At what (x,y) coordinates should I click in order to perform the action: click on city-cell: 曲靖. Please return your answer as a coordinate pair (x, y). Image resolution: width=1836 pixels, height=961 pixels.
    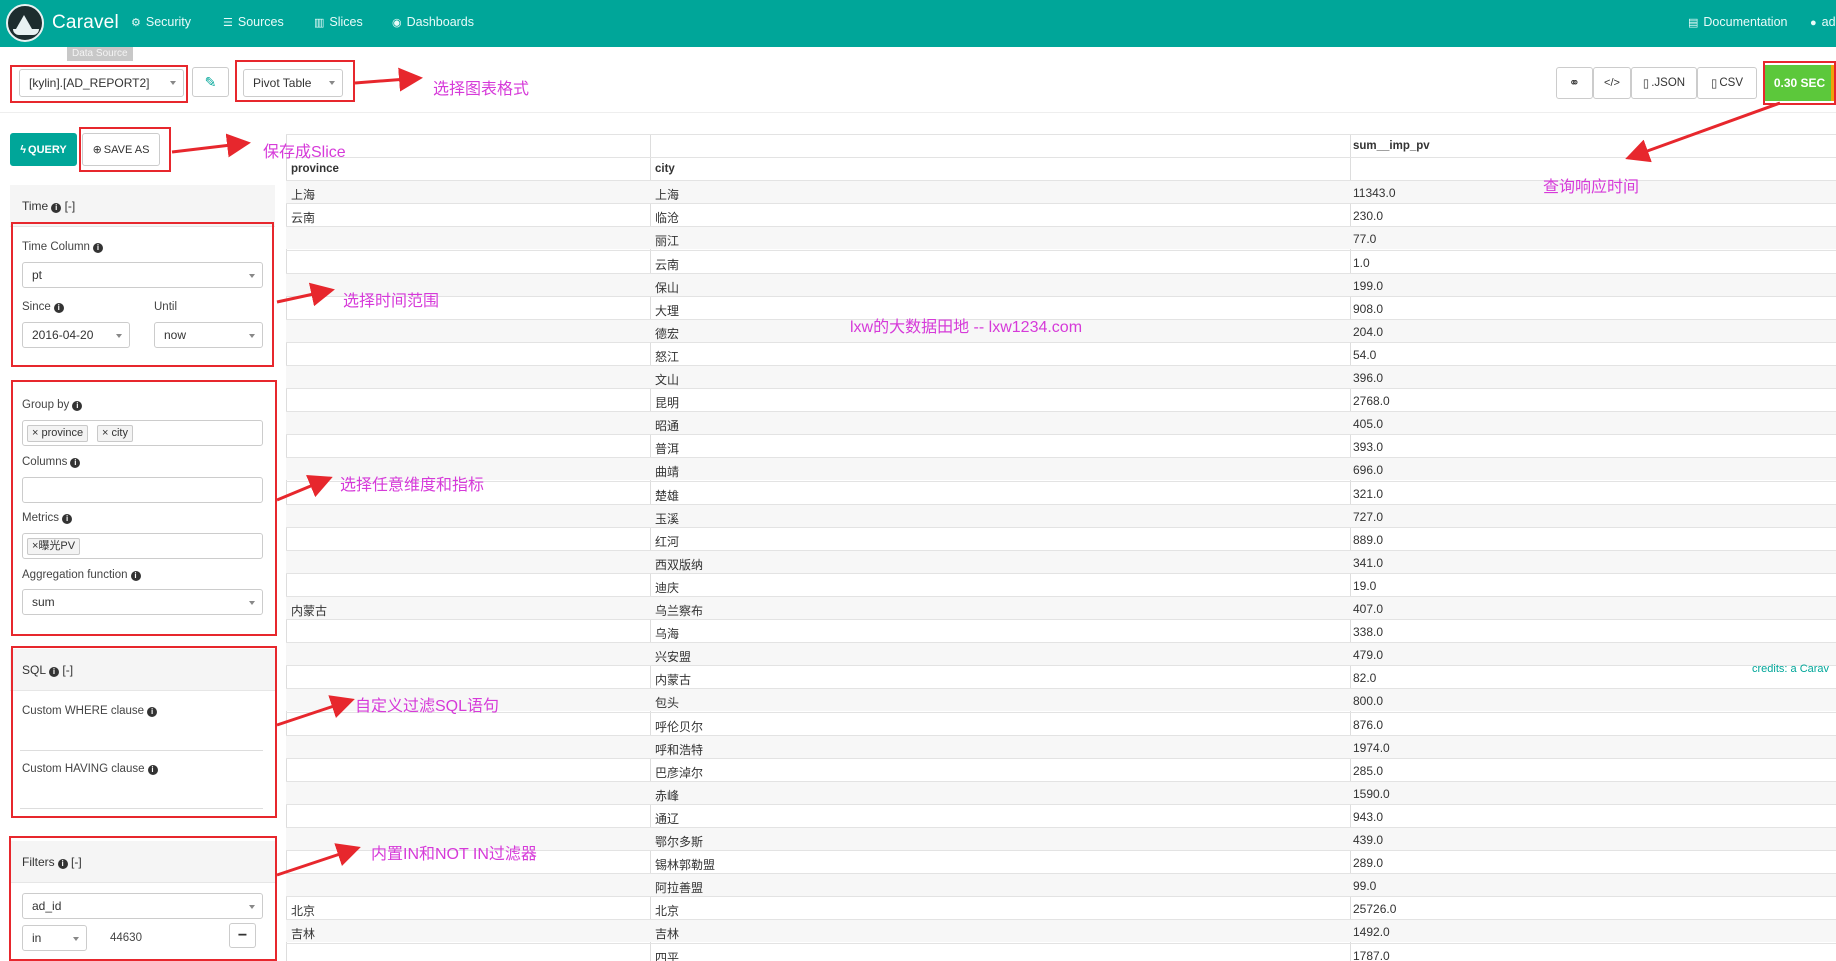
    Looking at the image, I should click on (667, 472).